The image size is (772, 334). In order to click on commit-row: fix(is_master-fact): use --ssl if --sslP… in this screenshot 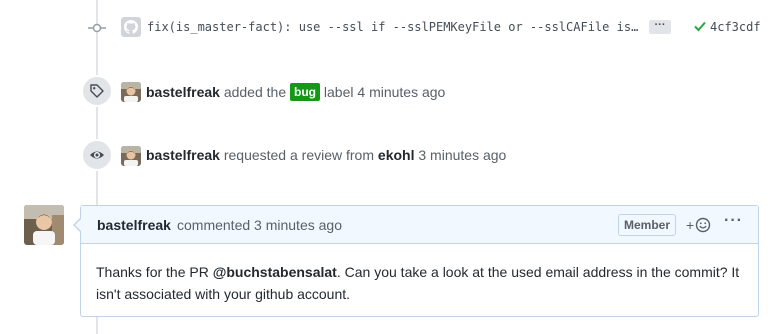, I will do `click(386, 28)`.